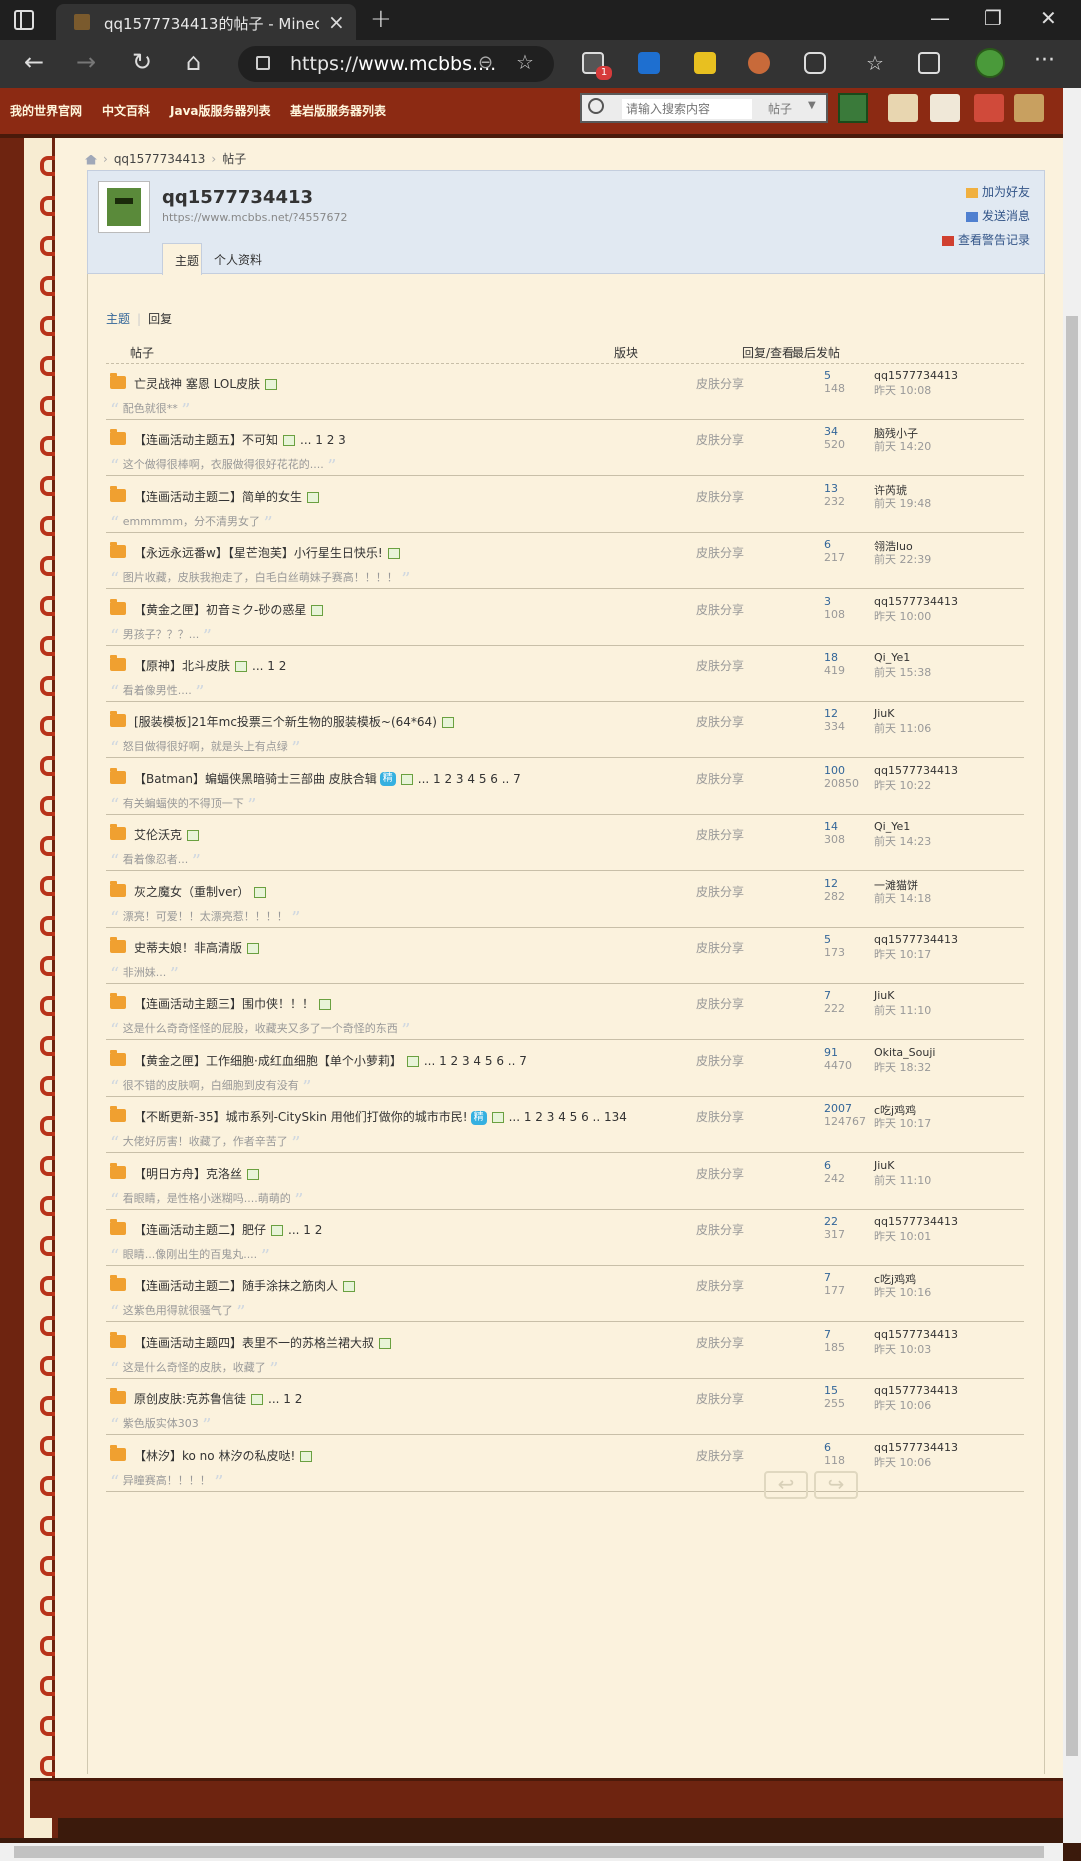  What do you see at coordinates (142, 62) in the screenshot?
I see `refresh-icon: ↻` at bounding box center [142, 62].